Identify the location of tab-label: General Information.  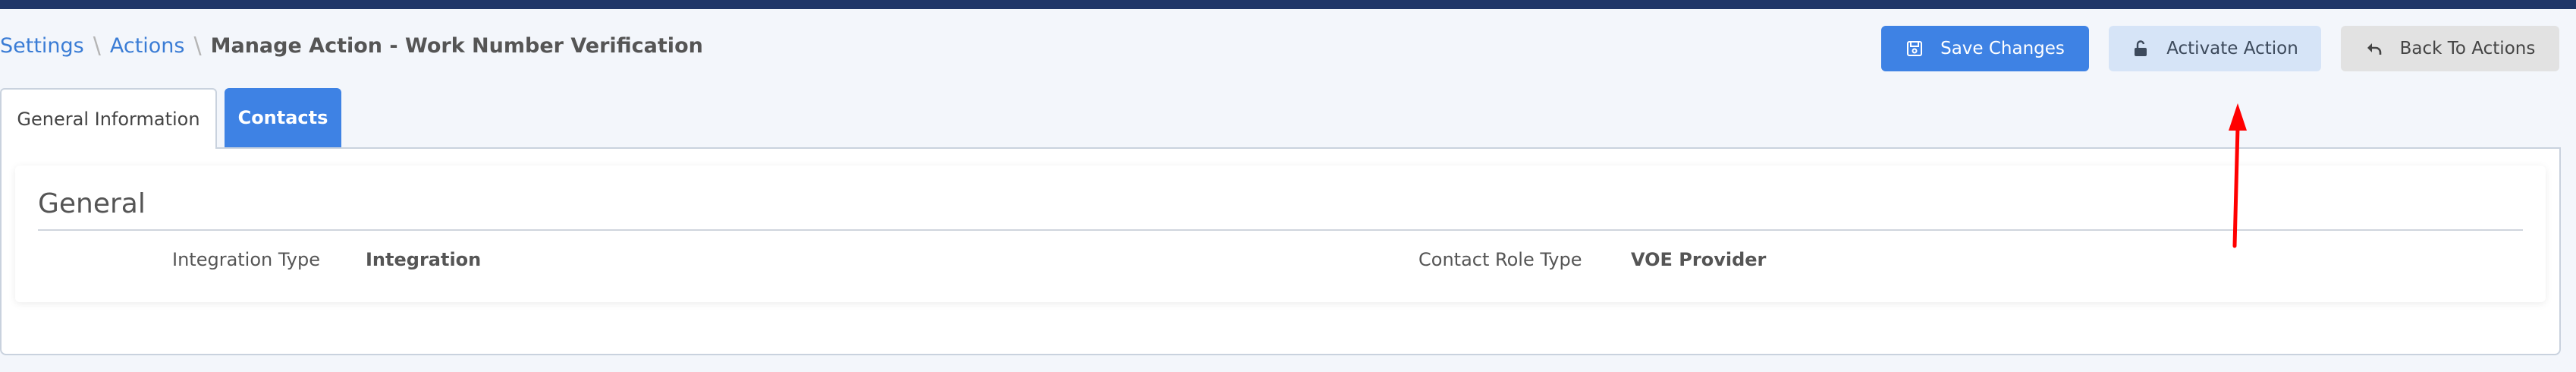
(108, 119).